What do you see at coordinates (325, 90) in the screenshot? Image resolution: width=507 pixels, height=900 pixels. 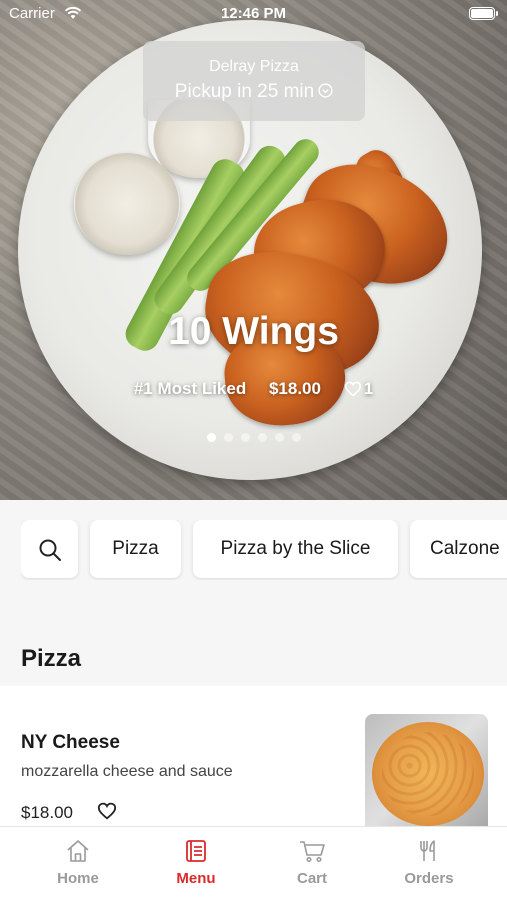 I see `chevron-down-circle-icon` at bounding box center [325, 90].